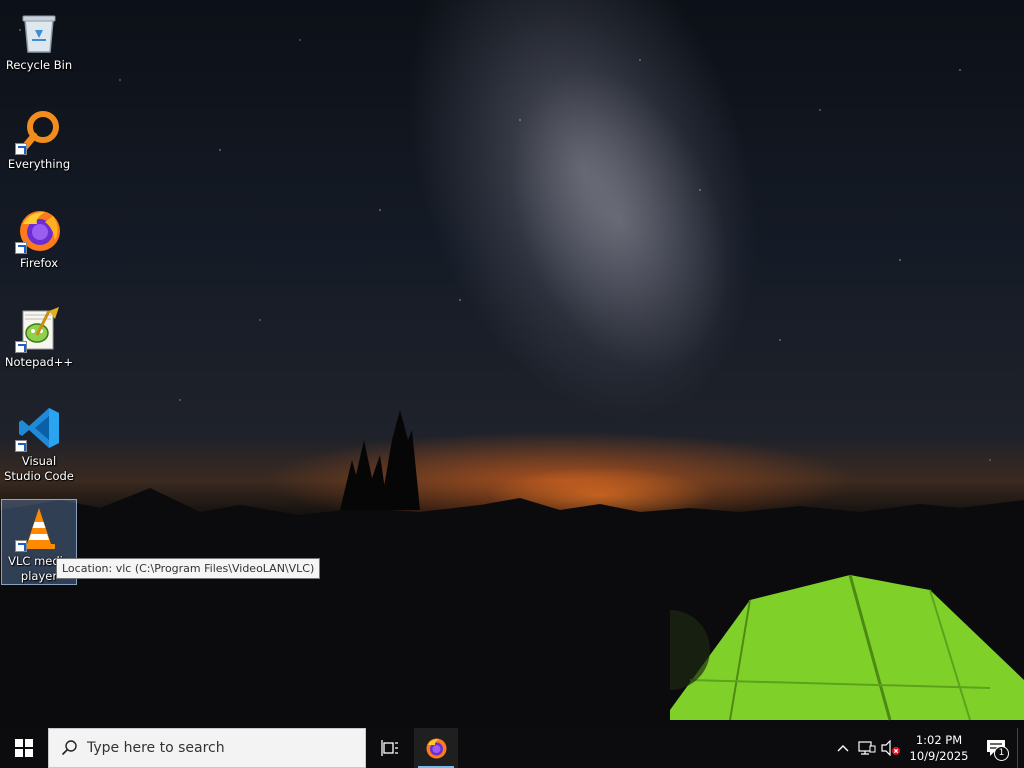 The height and width of the screenshot is (768, 1024). I want to click on start-button, so click(24, 748).